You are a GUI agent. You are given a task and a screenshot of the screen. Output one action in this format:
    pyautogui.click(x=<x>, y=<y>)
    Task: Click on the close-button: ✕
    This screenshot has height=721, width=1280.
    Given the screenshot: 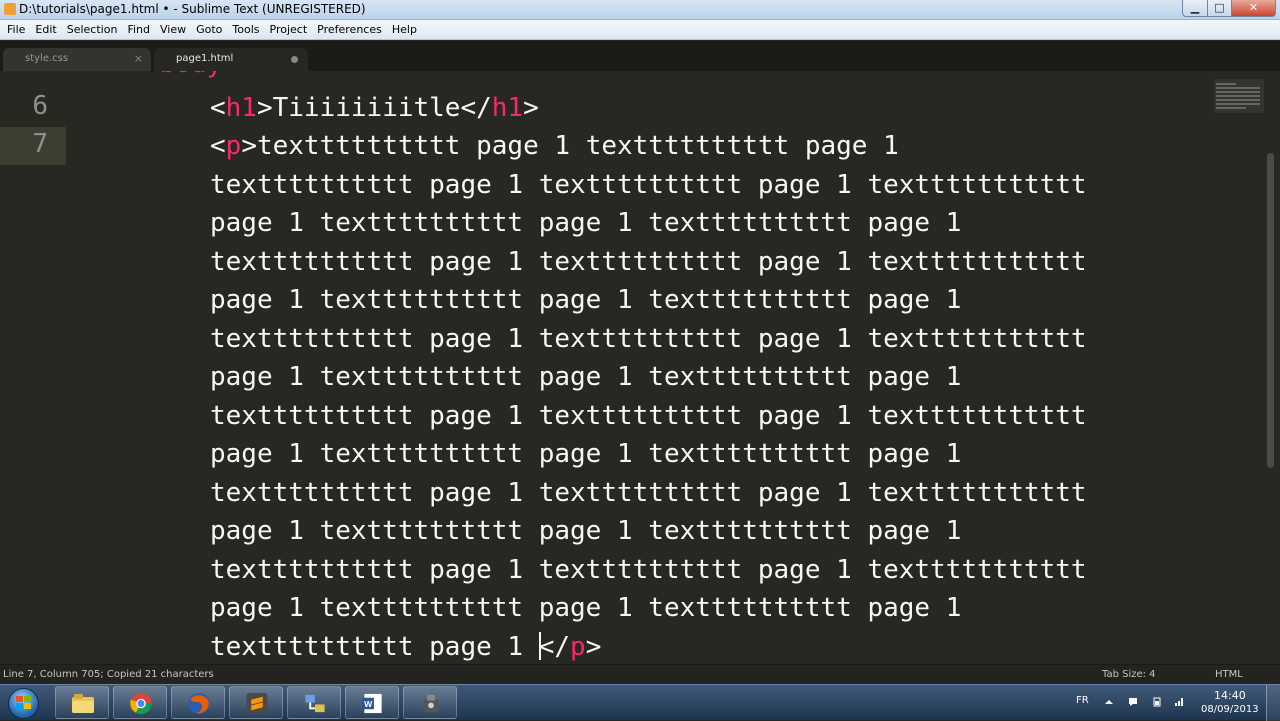 What is the action you would take?
    pyautogui.click(x=1253, y=8)
    